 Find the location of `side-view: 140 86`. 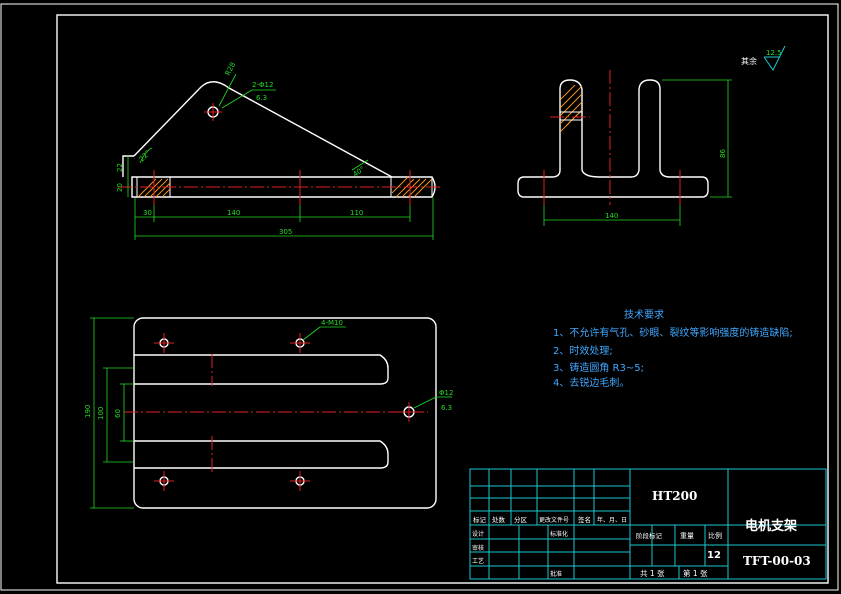

side-view: 140 86 is located at coordinates (624, 148).